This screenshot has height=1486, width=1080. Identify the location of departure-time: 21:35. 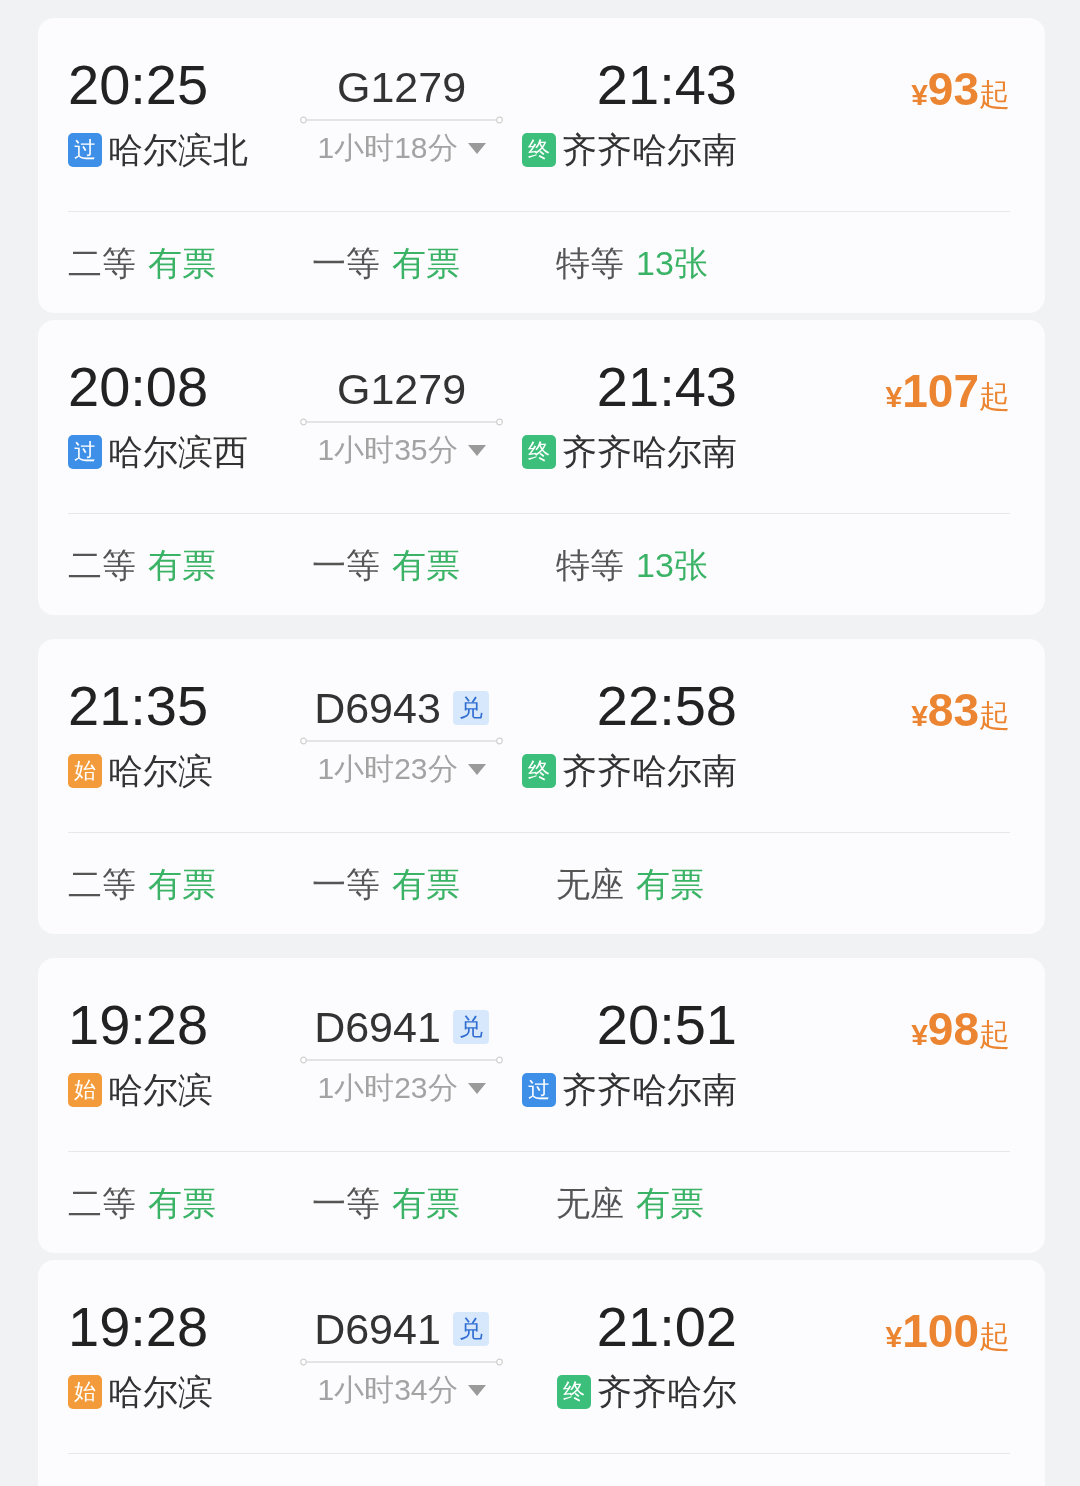
(138, 706).